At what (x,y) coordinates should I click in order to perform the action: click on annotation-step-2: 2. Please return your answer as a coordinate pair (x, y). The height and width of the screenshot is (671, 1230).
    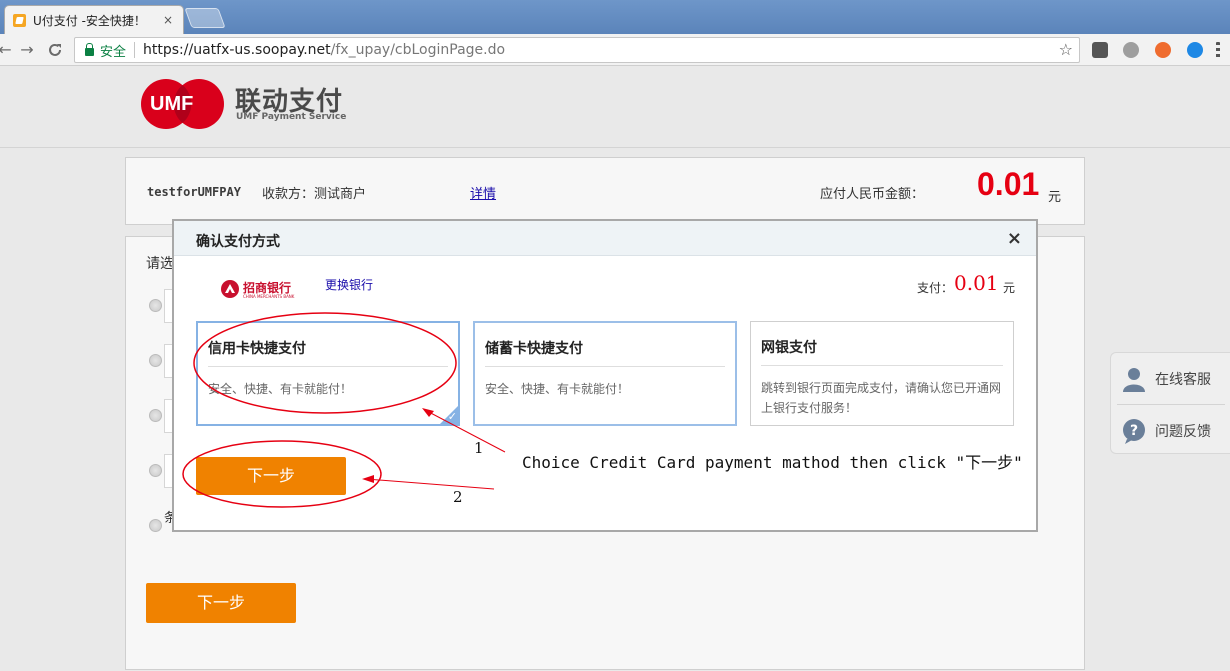
    Looking at the image, I should click on (458, 497).